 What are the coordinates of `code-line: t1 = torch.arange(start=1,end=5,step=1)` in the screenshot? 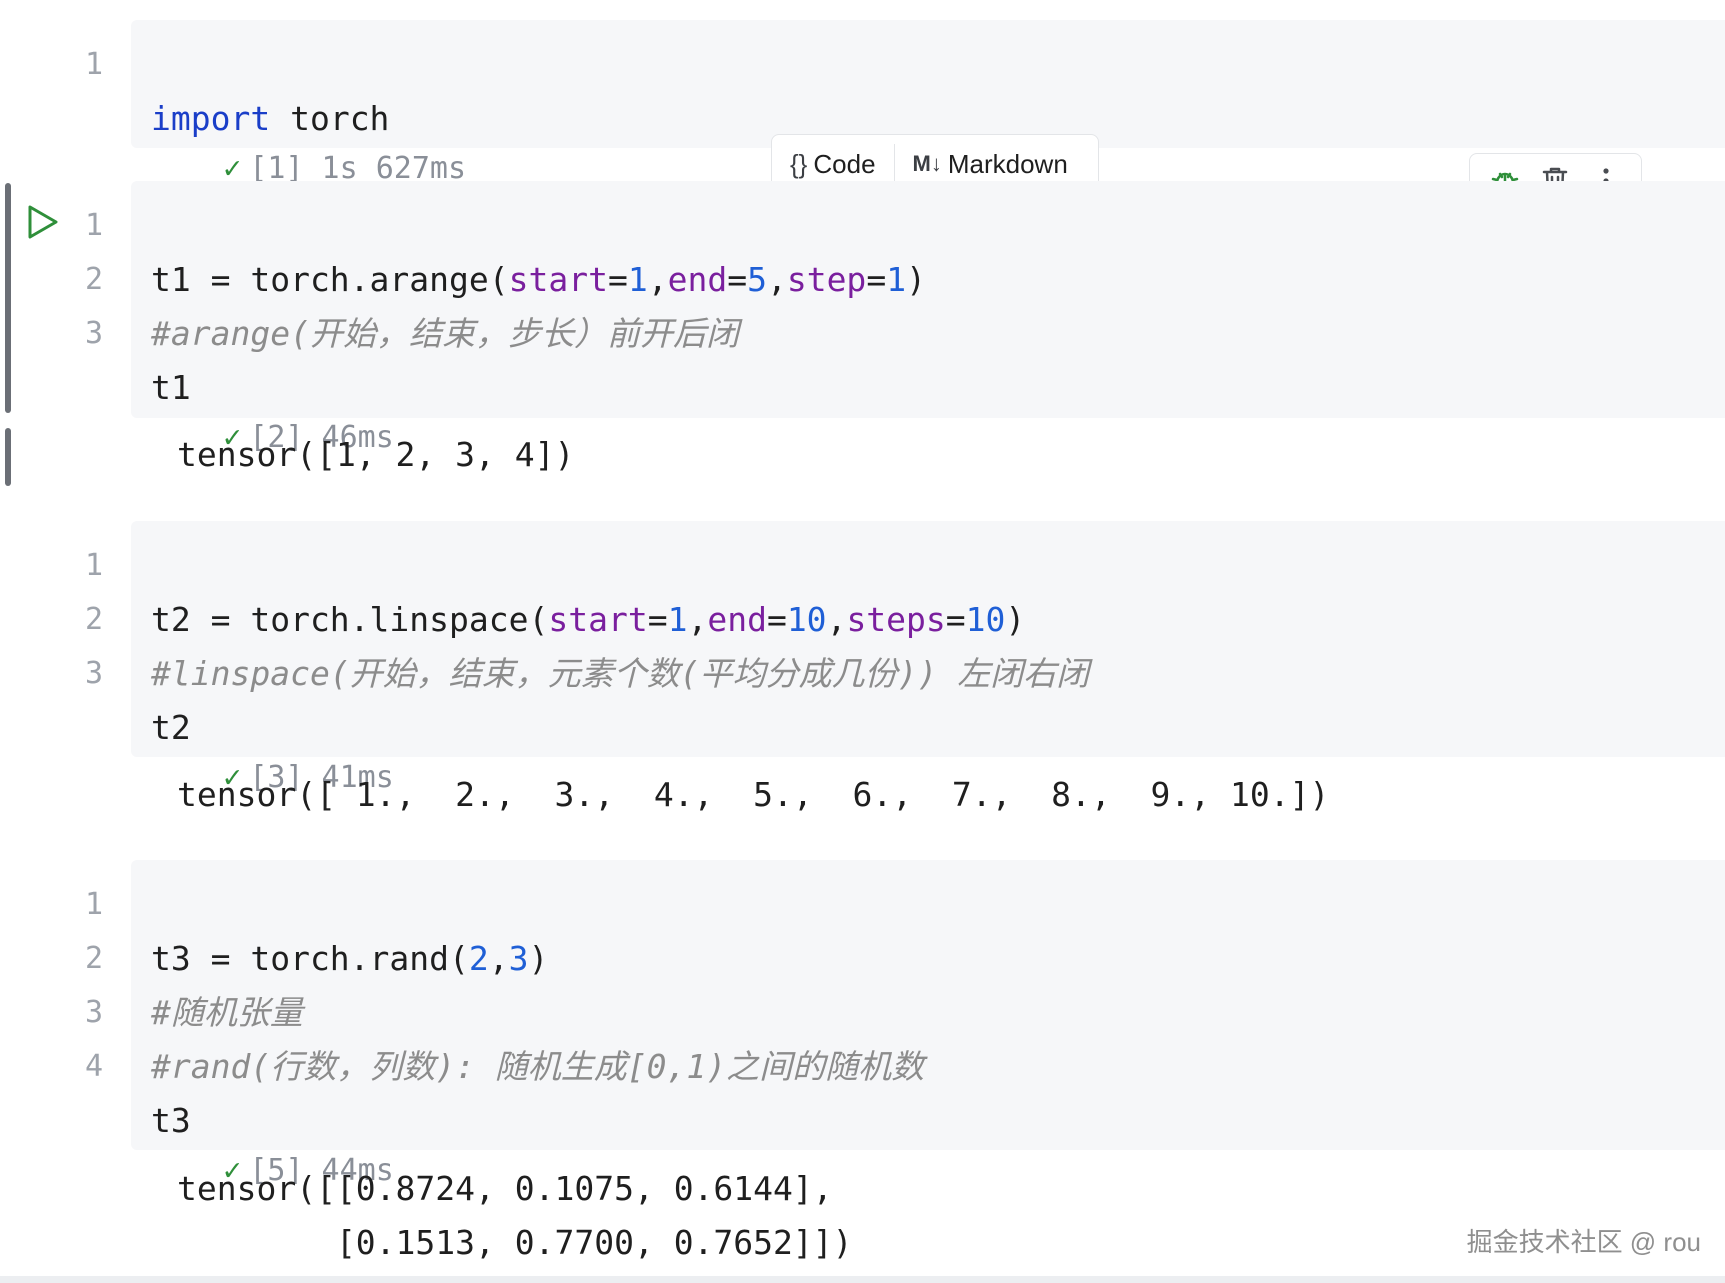 It's located at (862, 249).